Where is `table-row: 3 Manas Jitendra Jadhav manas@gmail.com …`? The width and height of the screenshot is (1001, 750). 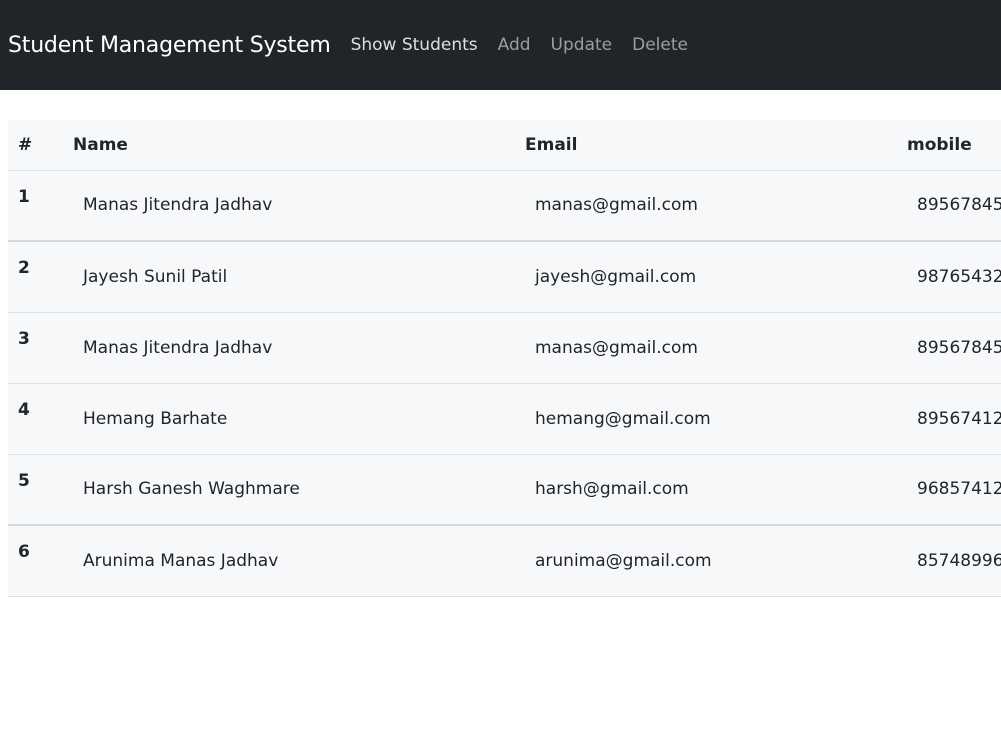
table-row: 3 Manas Jitendra Jadhav manas@gmail.com … is located at coordinates (504, 348).